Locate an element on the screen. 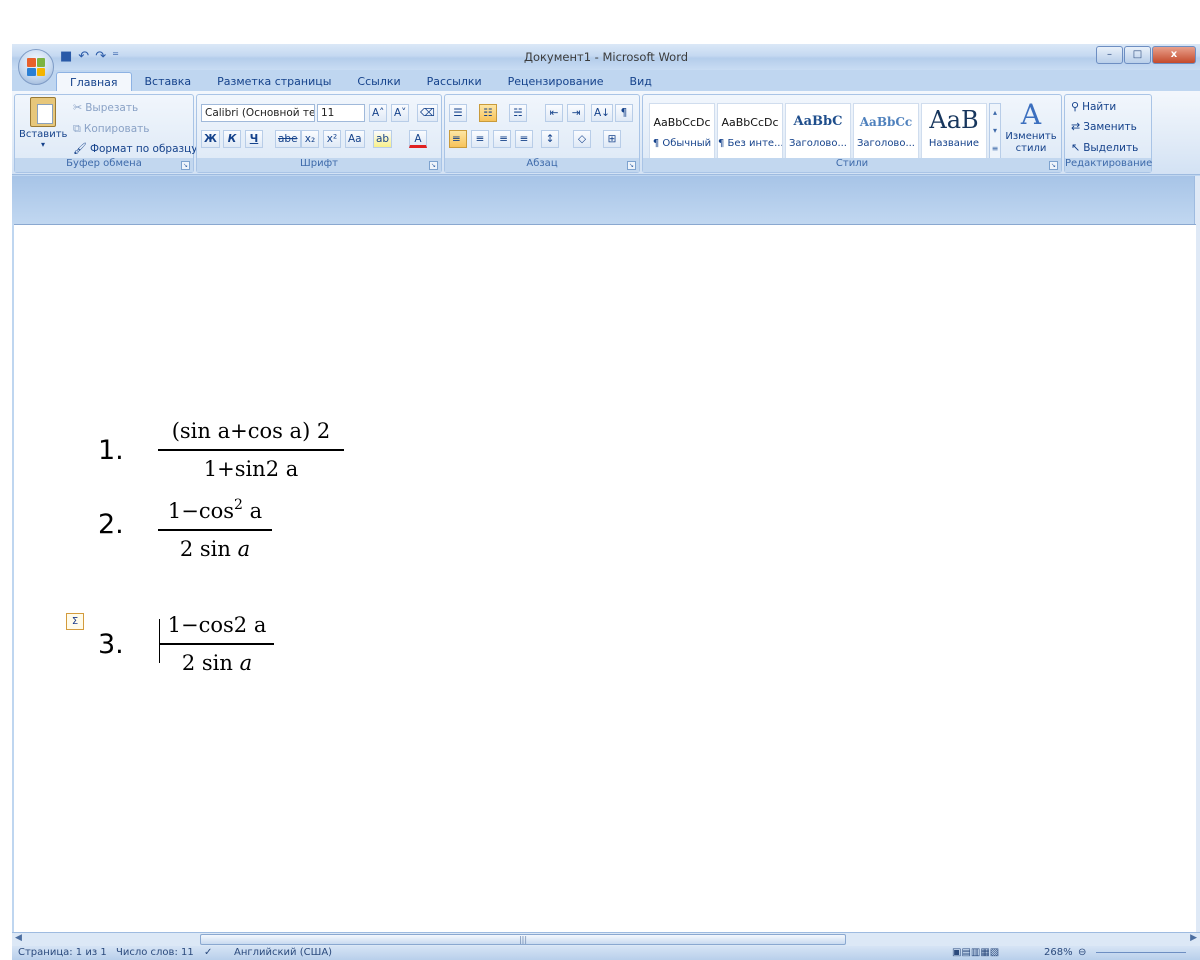 The width and height of the screenshot is (1200, 960). paste-button: Вставить ▾ is located at coordinates (43, 123).